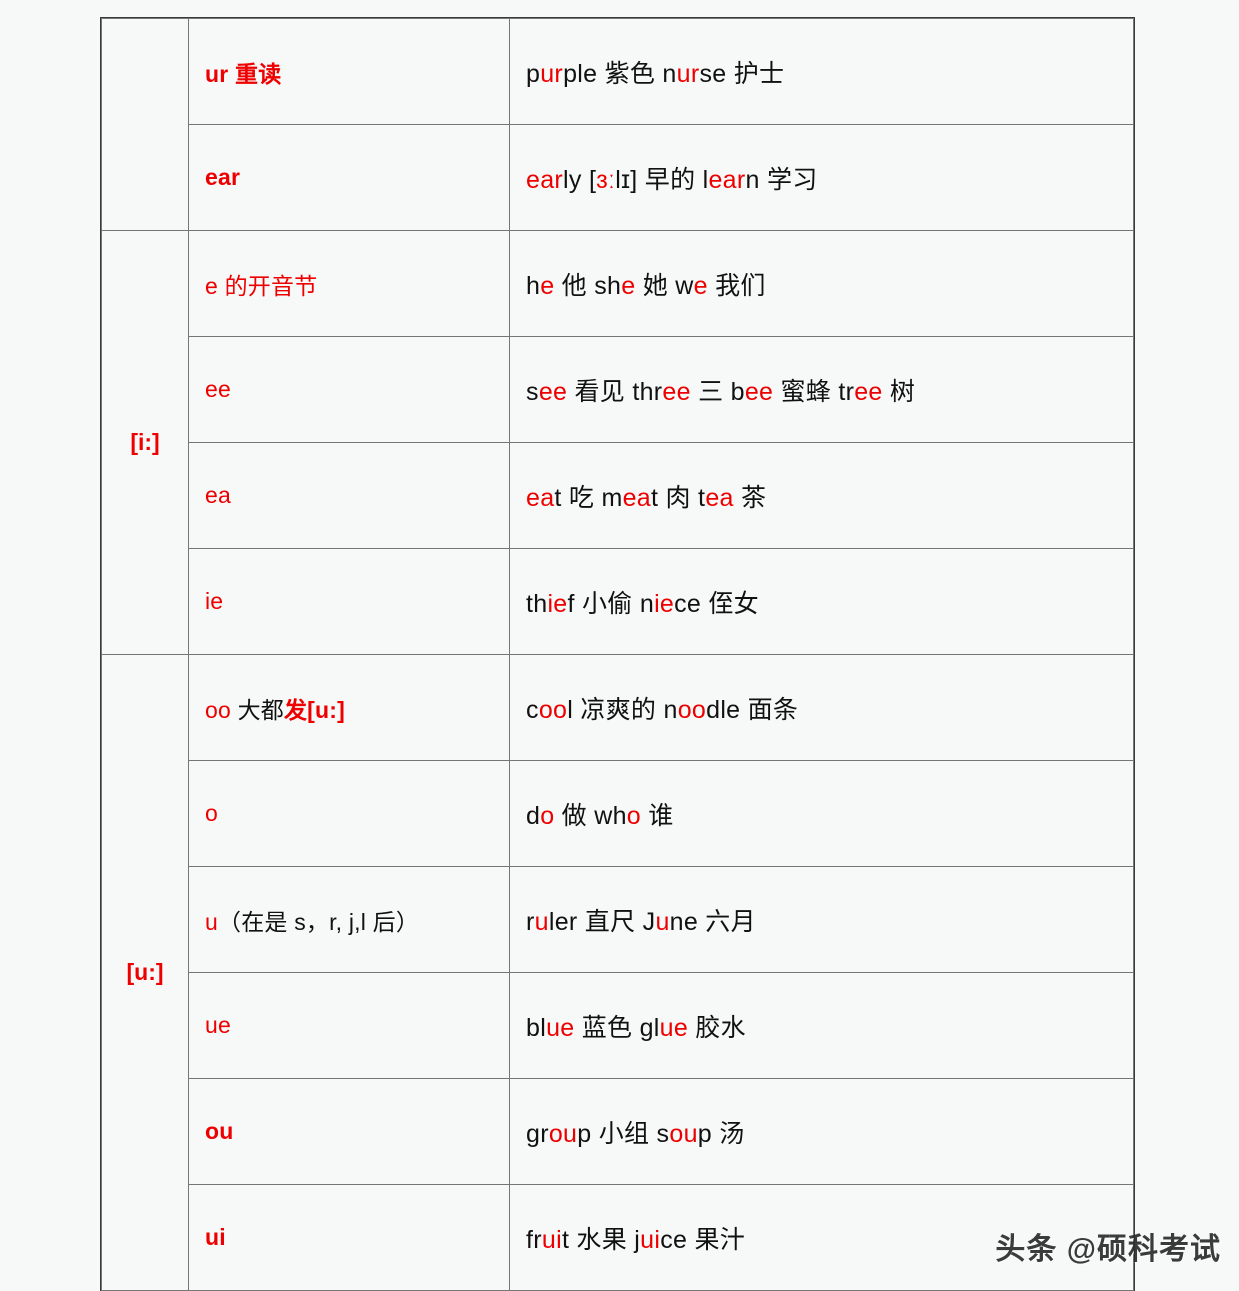 The width and height of the screenshot is (1239, 1291). I want to click on word-segment: se 护士, so click(742, 73).